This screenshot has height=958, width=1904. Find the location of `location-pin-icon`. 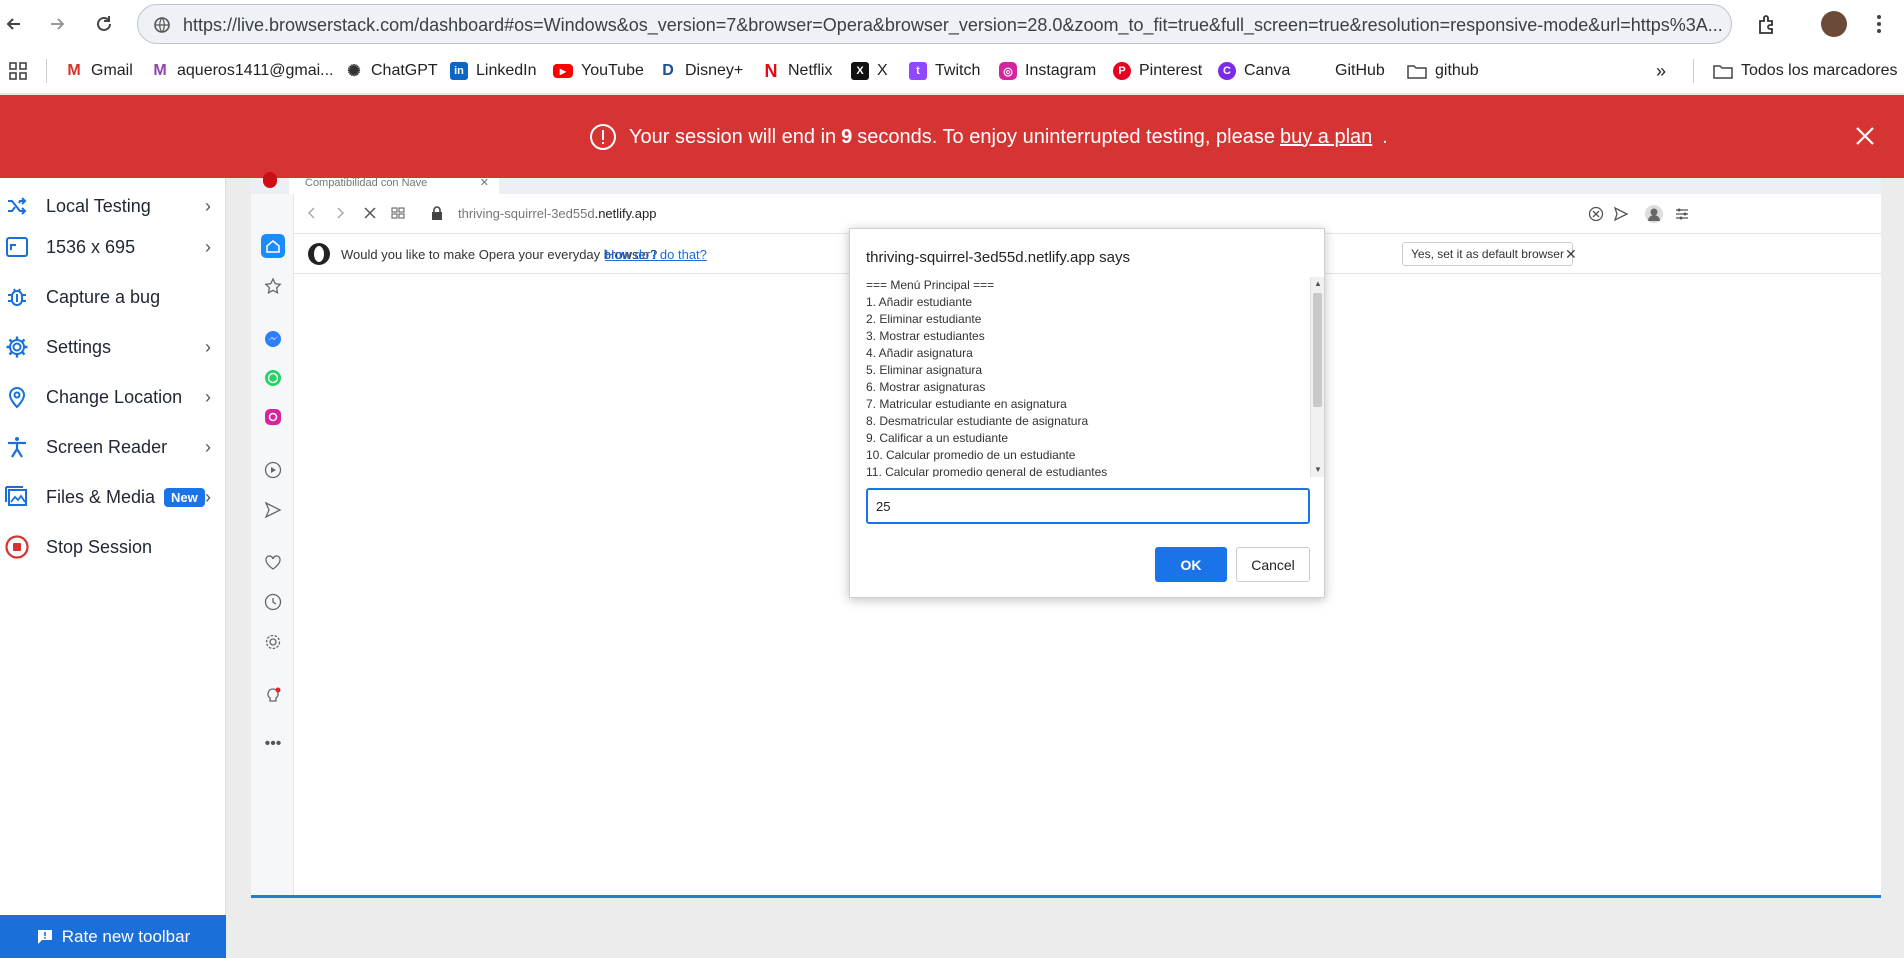

location-pin-icon is located at coordinates (17, 397).